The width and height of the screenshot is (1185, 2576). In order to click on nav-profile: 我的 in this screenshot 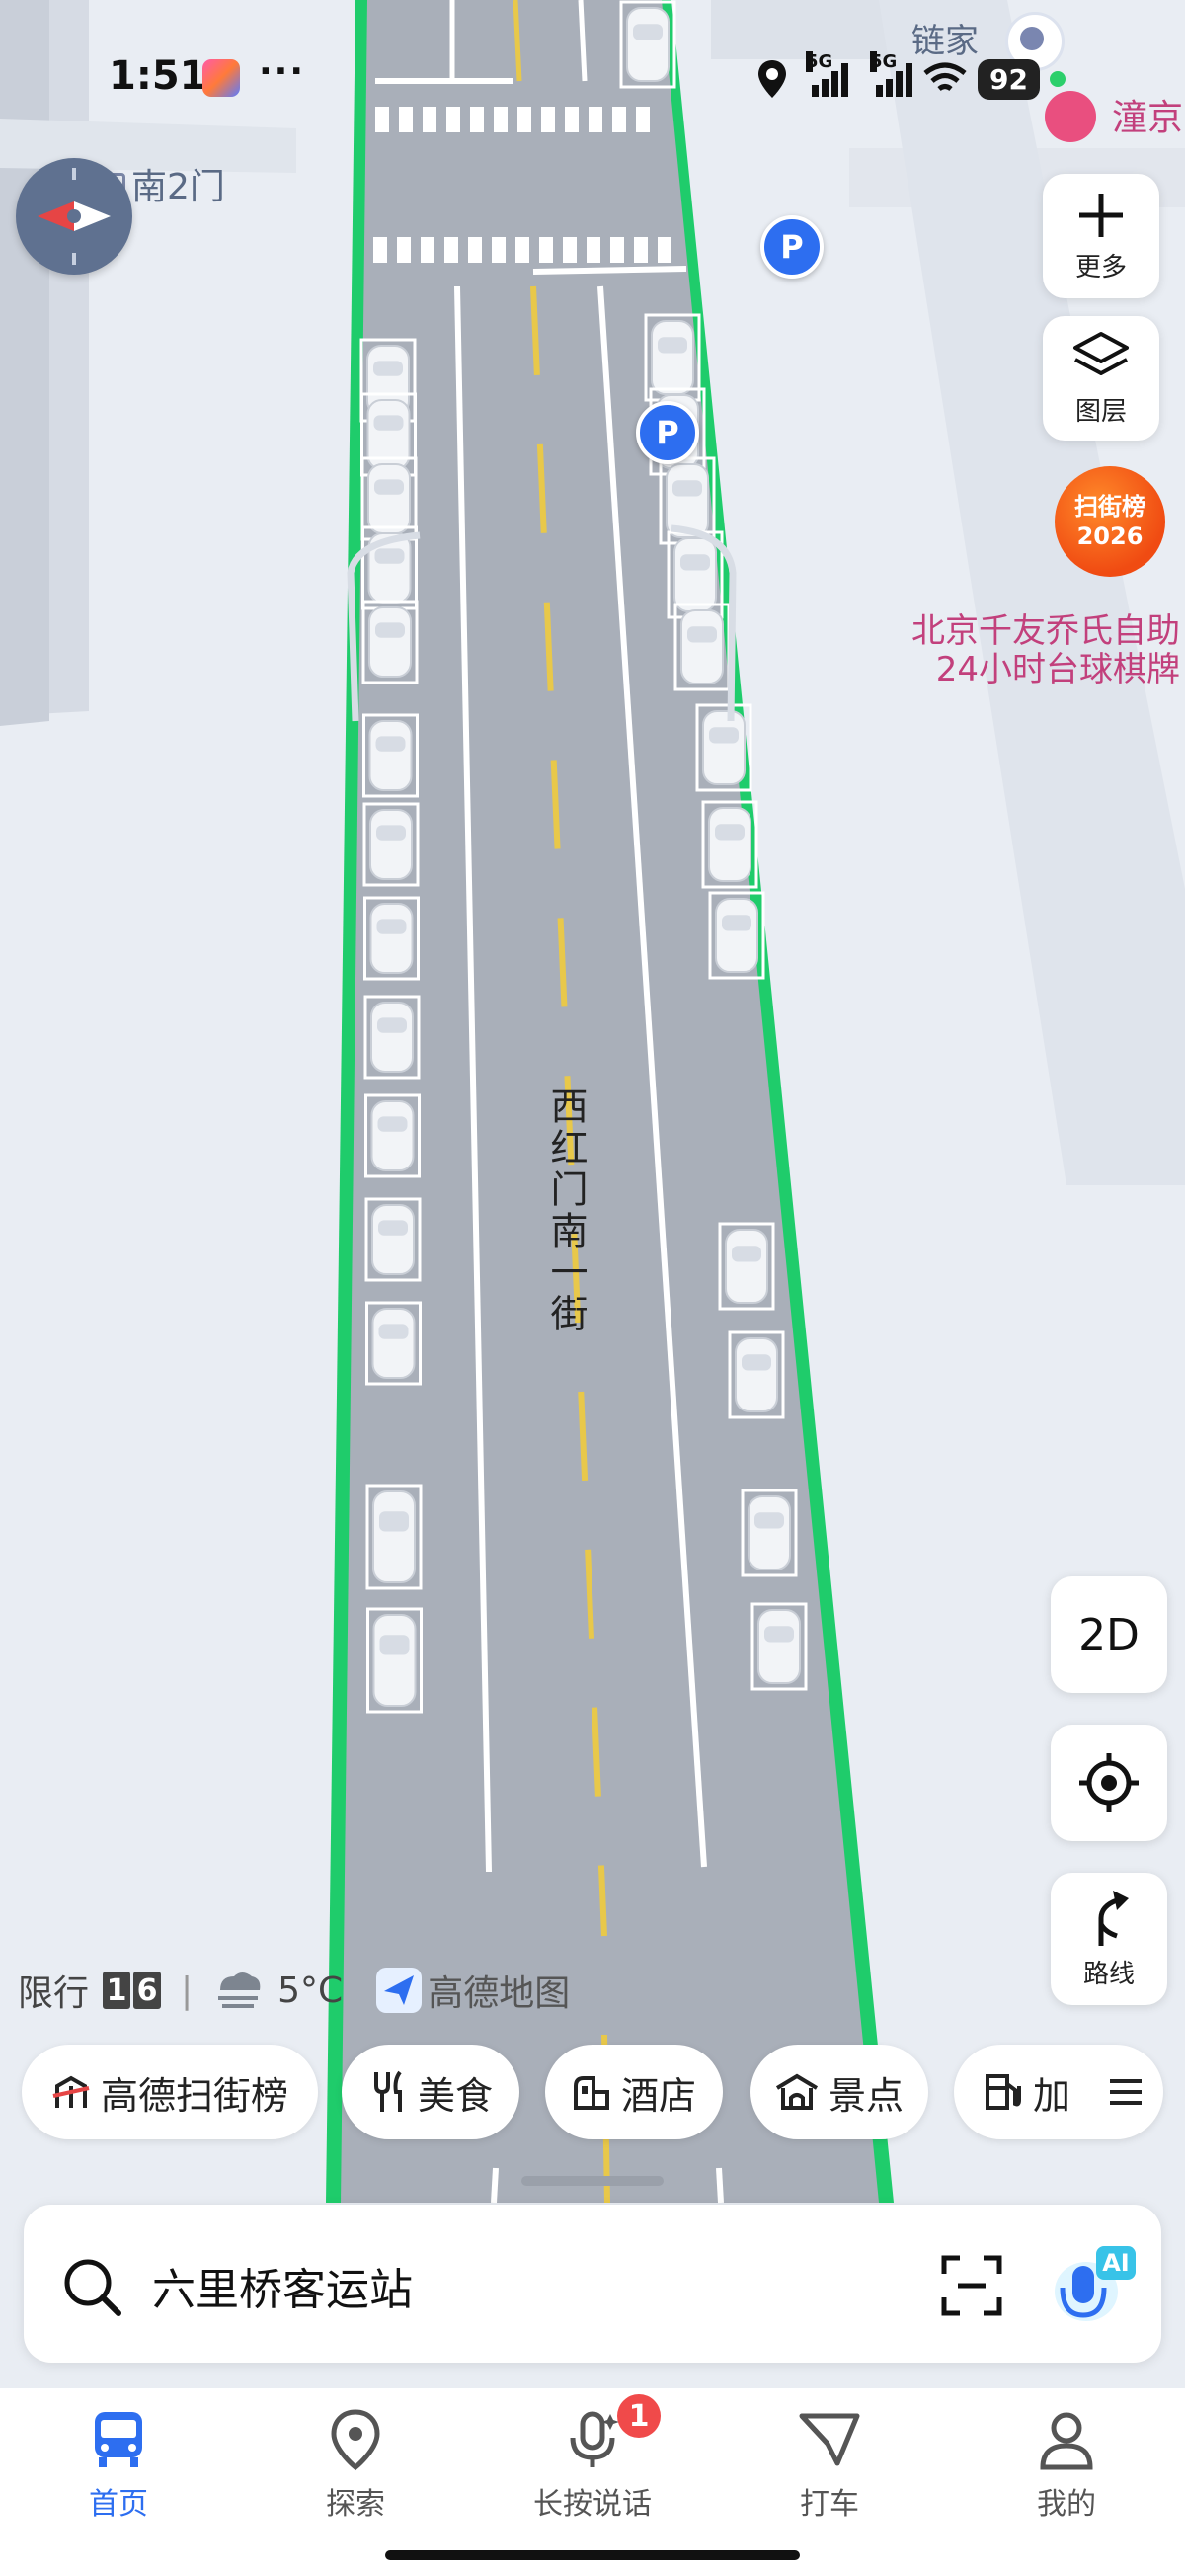, I will do `click(1066, 2465)`.